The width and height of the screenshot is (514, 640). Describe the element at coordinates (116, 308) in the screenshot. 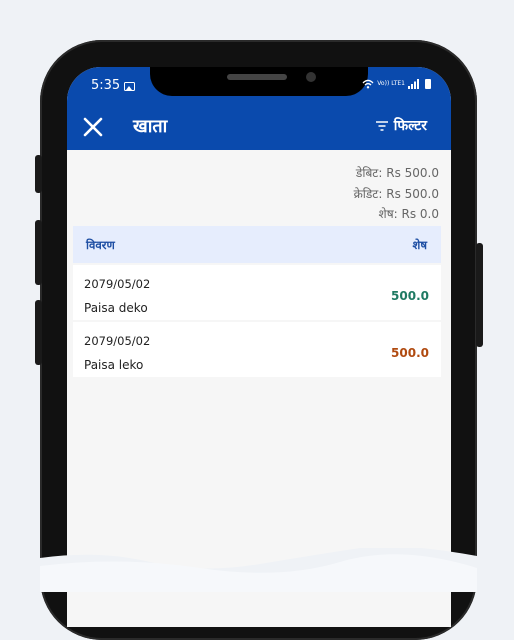

I see `row-description: Paisa deko` at that location.